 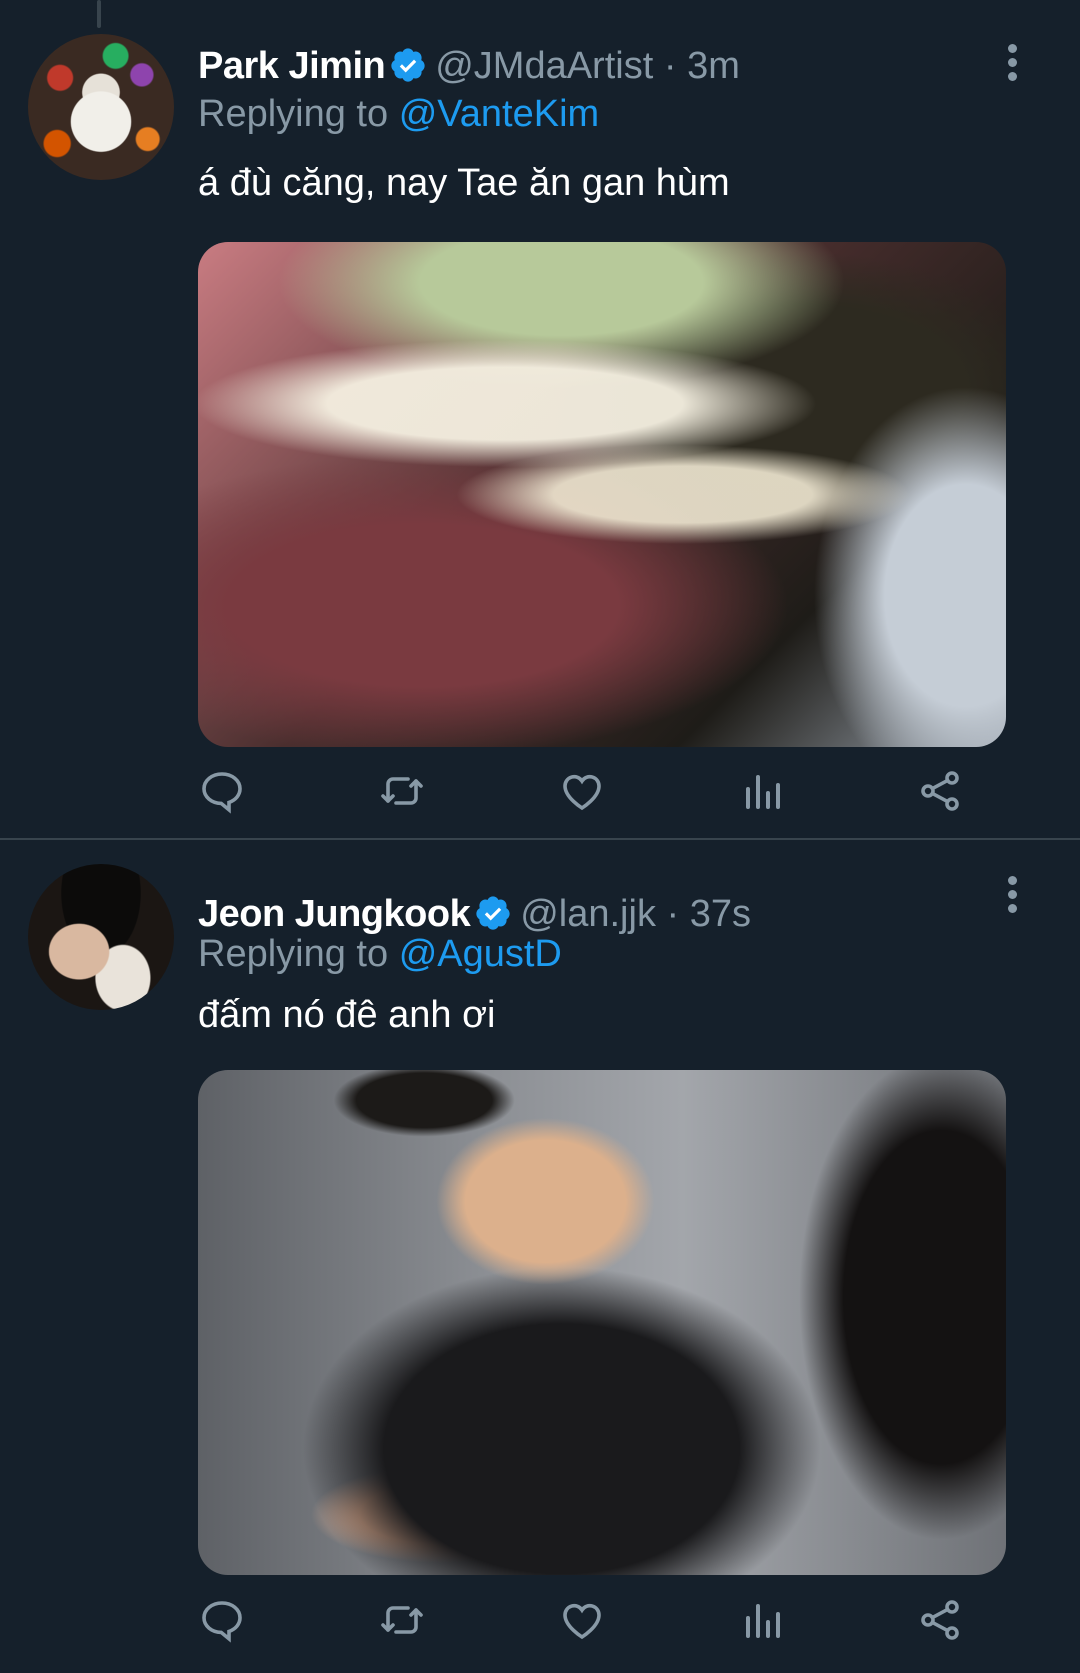 What do you see at coordinates (398, 114) in the screenshot?
I see `replying-to-line: Replying to @VanteKim` at bounding box center [398, 114].